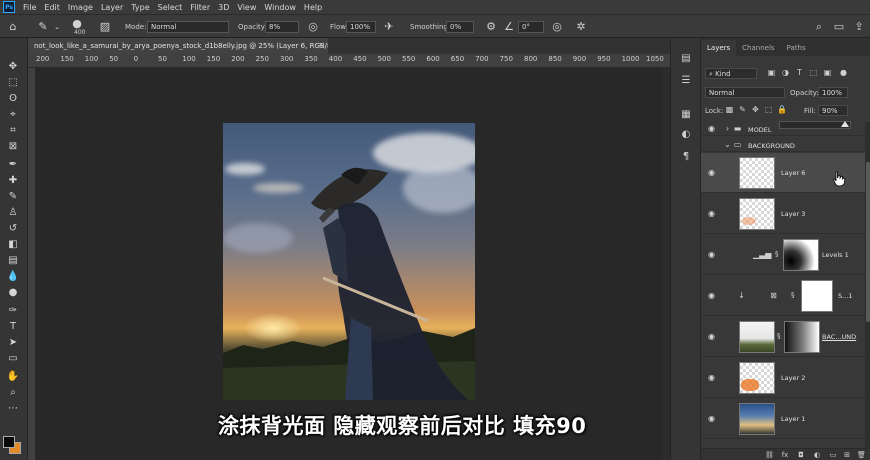 The height and width of the screenshot is (460, 870). Describe the element at coordinates (783, 255) in the screenshot. I see `layer-row-levels-1: ◉ ▁▃▅ § Levels 1` at that location.